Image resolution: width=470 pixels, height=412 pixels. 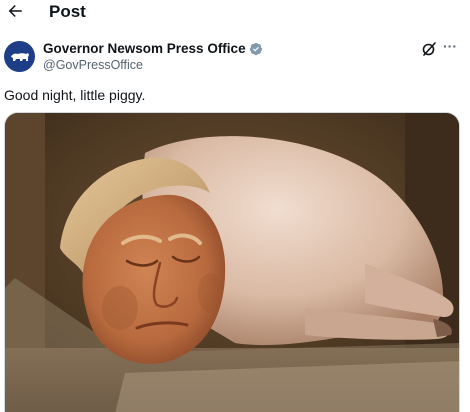 What do you see at coordinates (235, 13) in the screenshot?
I see `post-header: Post` at bounding box center [235, 13].